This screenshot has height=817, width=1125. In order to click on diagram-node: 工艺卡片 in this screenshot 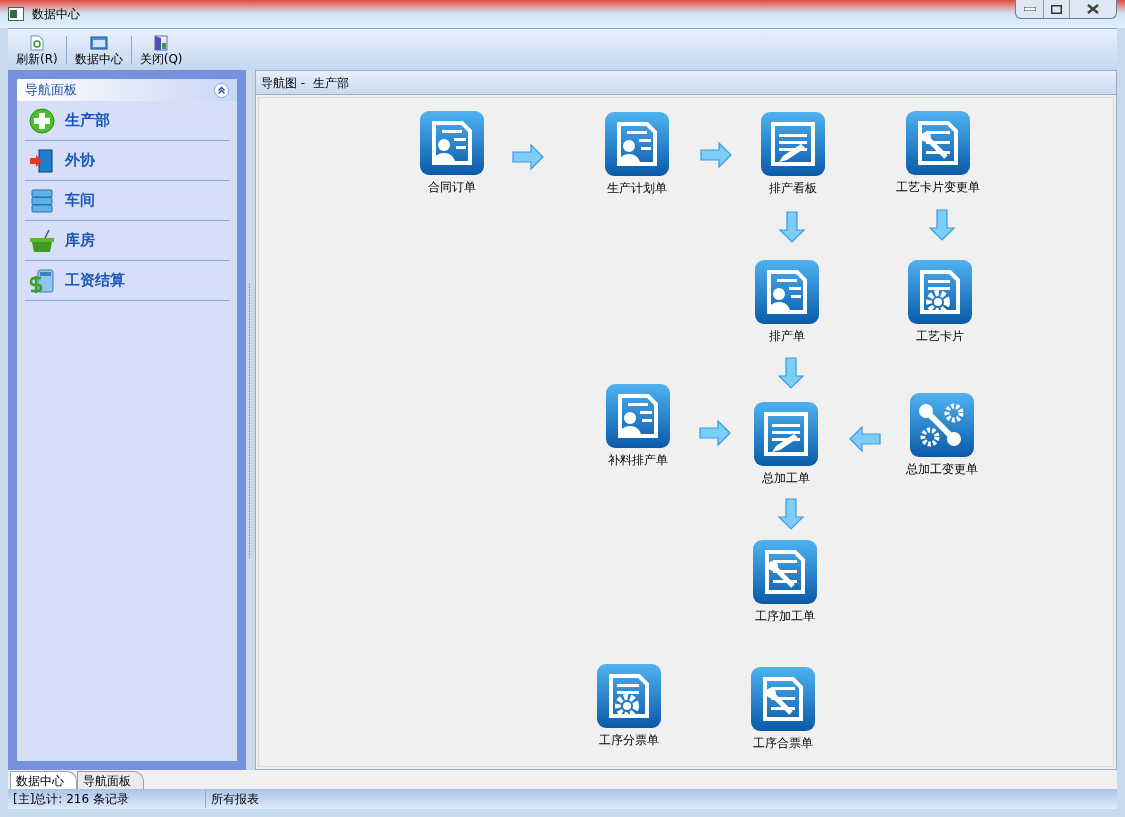, I will do `click(940, 302)`.